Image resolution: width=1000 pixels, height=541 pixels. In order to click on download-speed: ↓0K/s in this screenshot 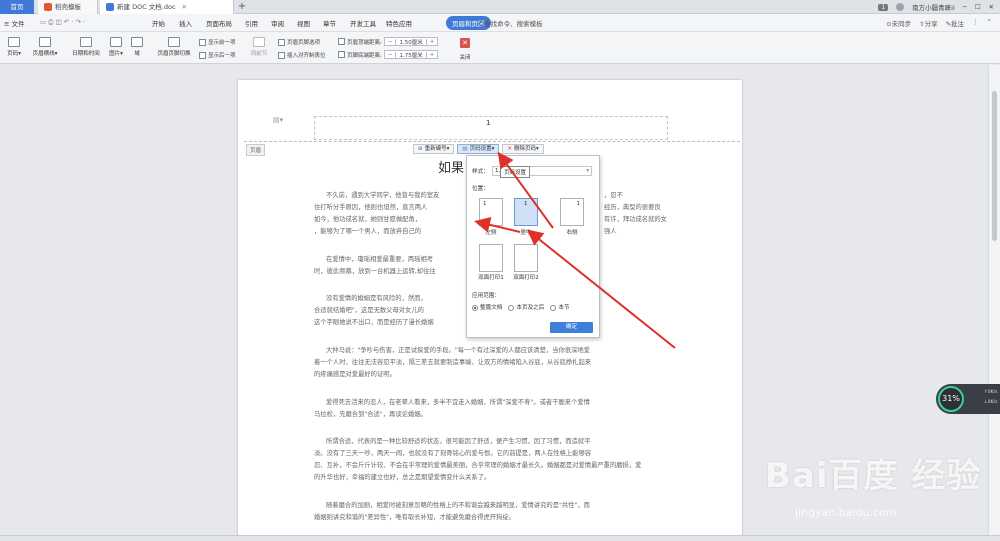, I will do `click(991, 402)`.